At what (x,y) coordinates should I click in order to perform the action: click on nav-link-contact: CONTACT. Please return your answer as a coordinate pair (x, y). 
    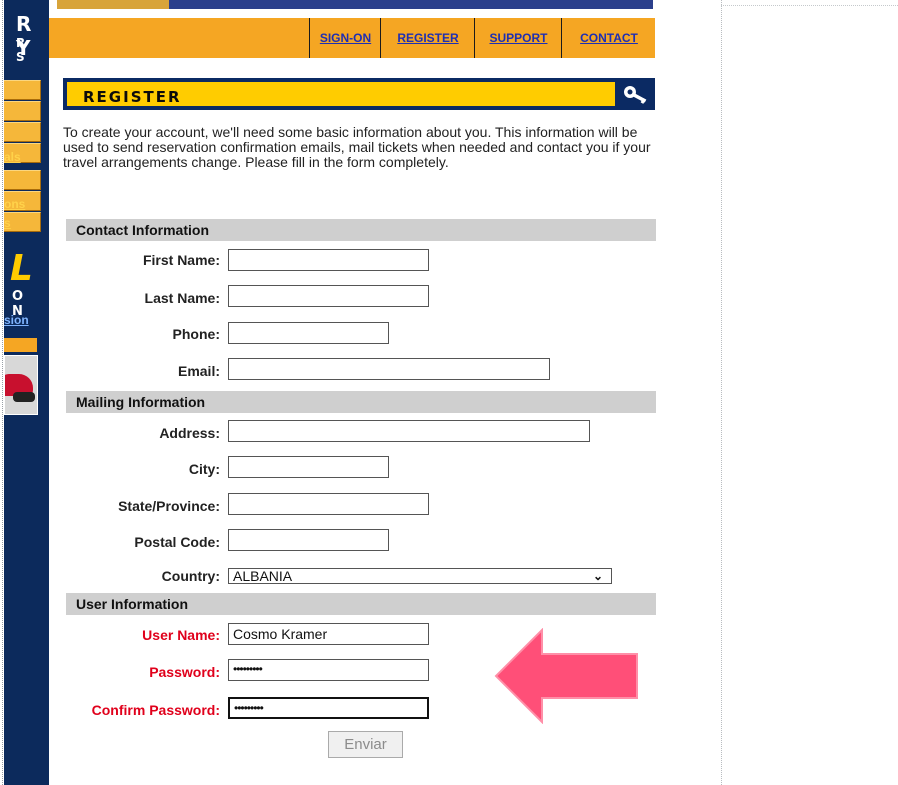
    Looking at the image, I should click on (609, 38).